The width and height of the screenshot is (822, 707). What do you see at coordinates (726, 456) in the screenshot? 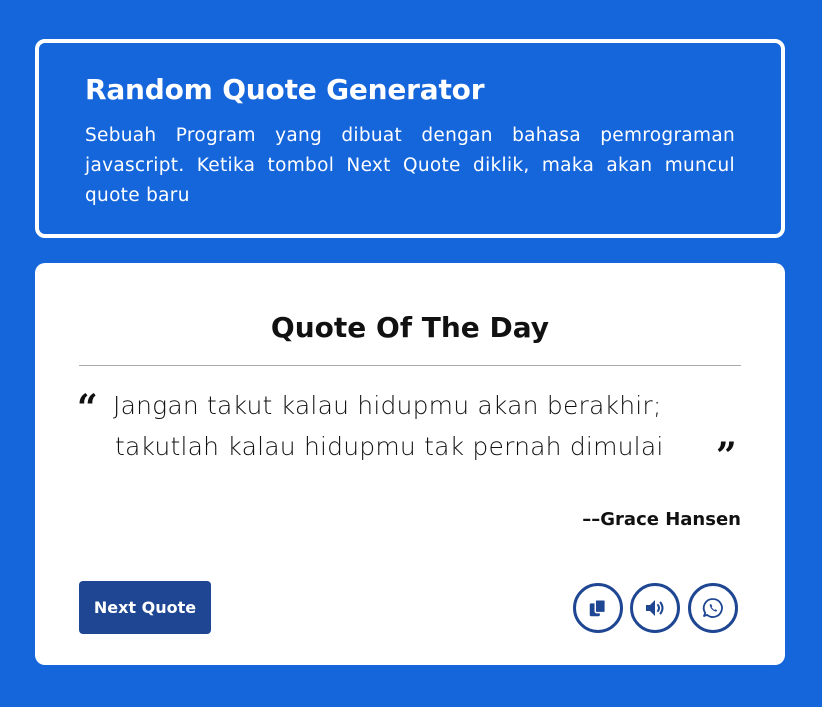
I see `close-quote-icon: ”` at bounding box center [726, 456].